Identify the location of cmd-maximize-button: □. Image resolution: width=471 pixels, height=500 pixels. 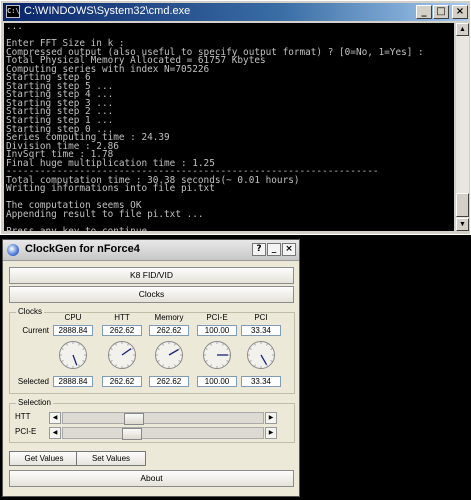
(441, 12).